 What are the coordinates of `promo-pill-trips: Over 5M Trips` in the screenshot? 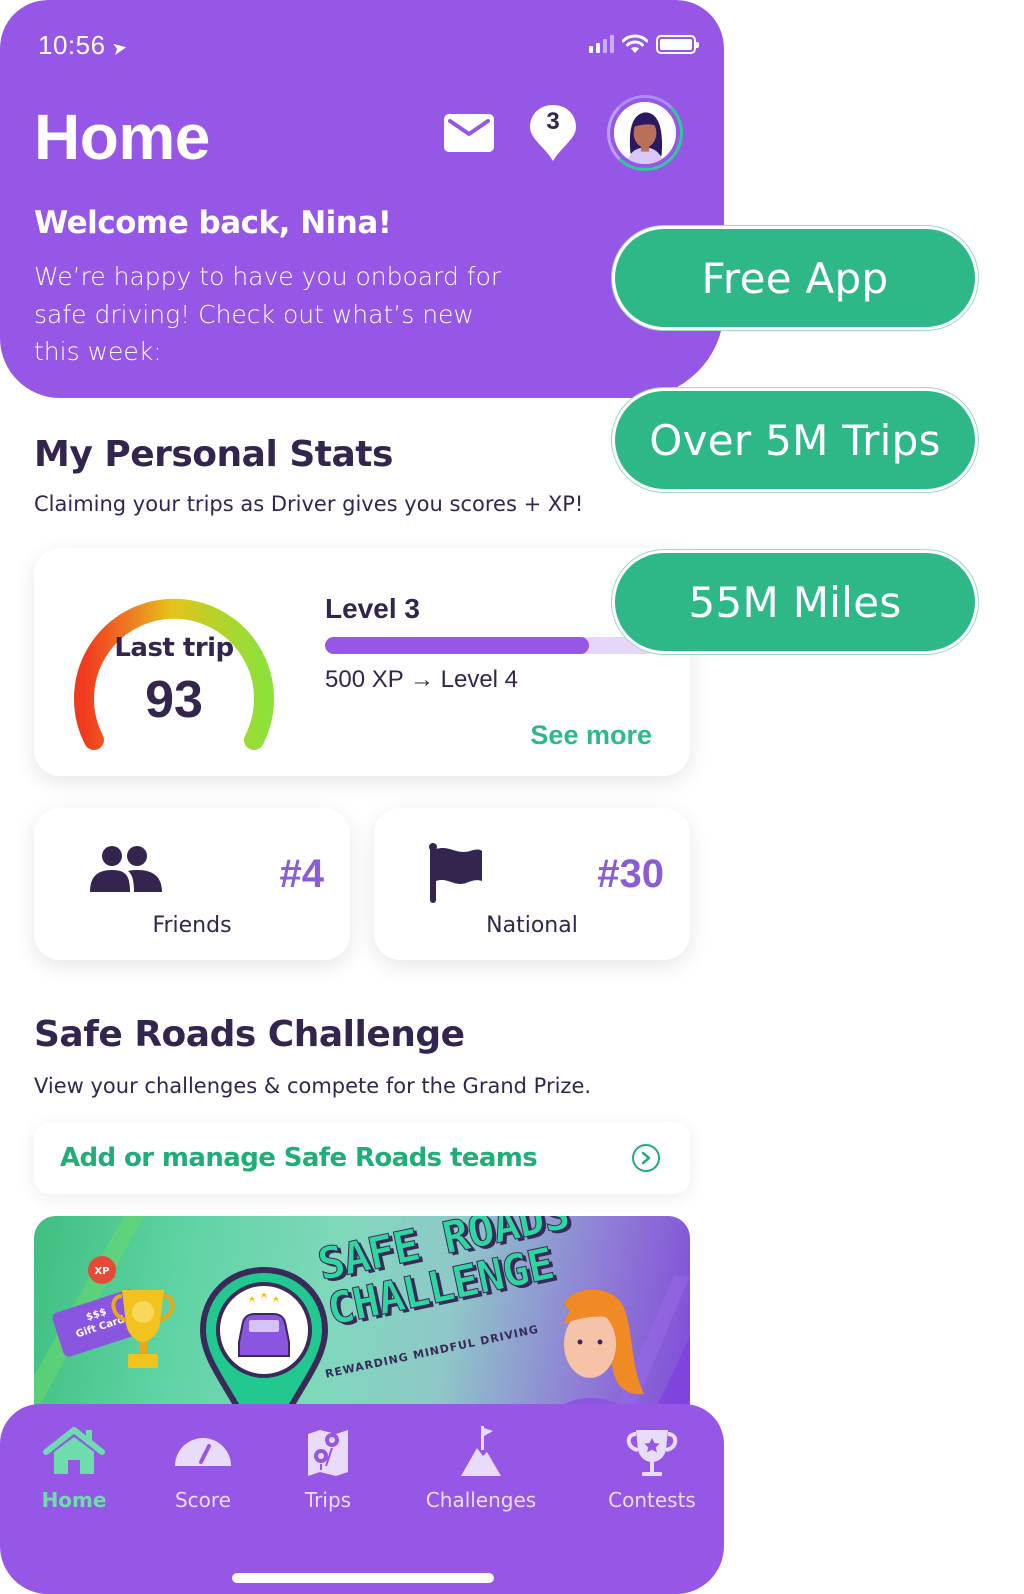 It's located at (795, 440).